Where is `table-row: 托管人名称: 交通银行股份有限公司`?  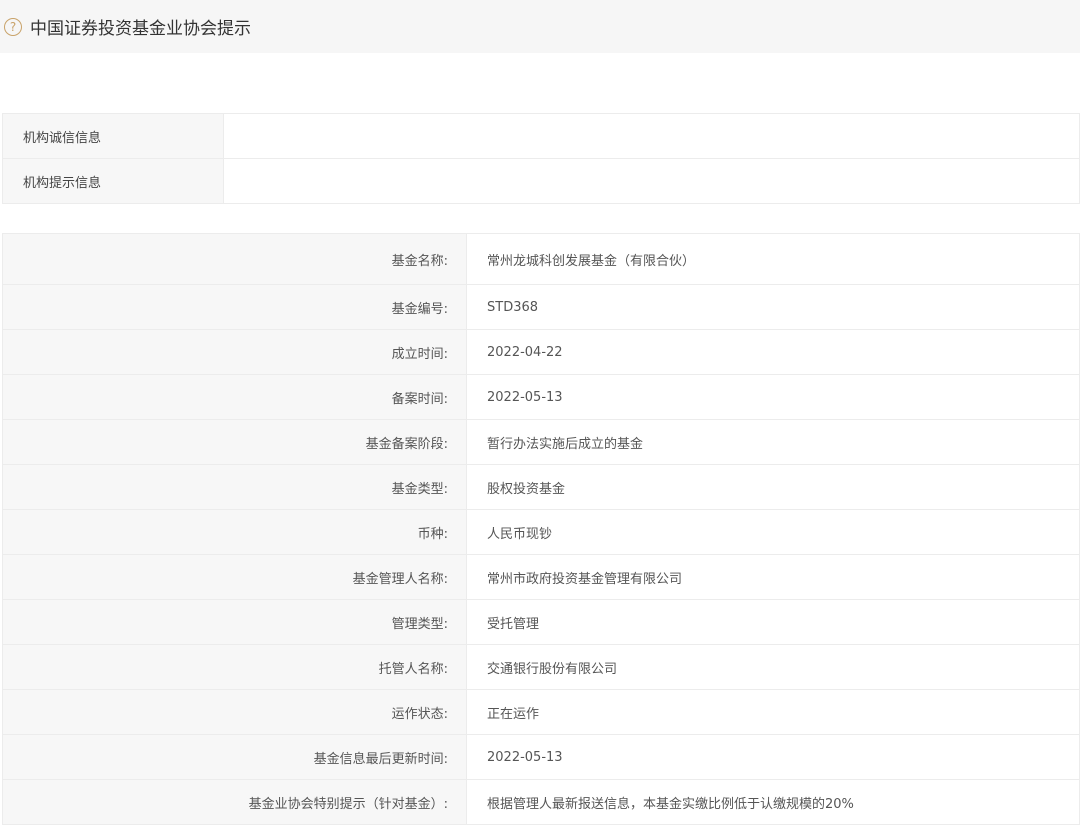
table-row: 托管人名称: 交通银行股份有限公司 is located at coordinates (541, 667).